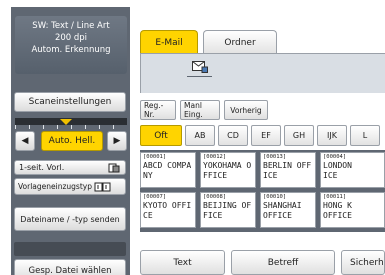 The image size is (385, 275). Describe the element at coordinates (114, 167) in the screenshot. I see `original-page-icon` at that location.